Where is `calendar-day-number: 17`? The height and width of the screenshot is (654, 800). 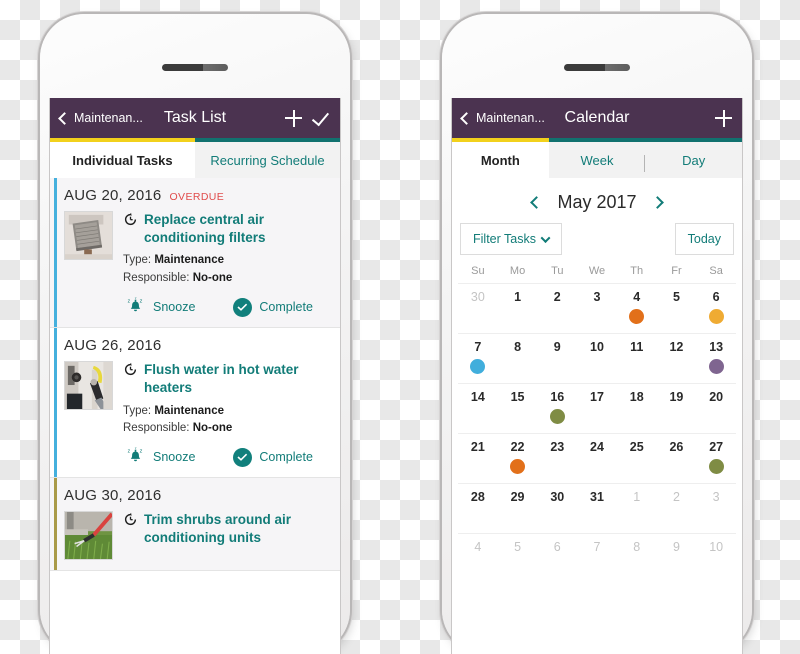
calendar-day-number: 17 is located at coordinates (597, 397).